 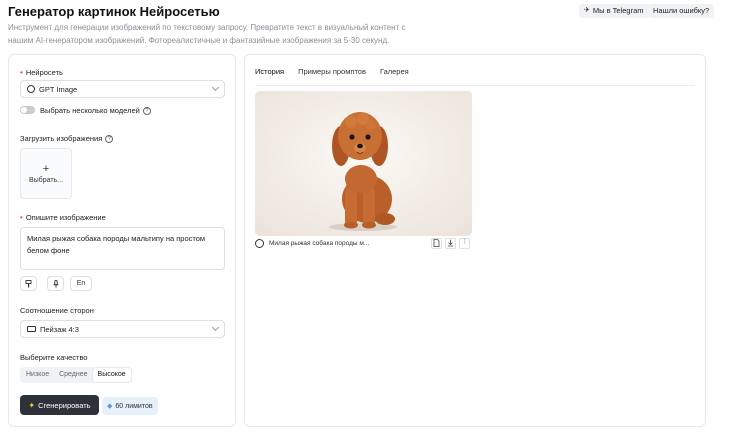 I want to click on aspect-landscape-icon, so click(x=31, y=329).